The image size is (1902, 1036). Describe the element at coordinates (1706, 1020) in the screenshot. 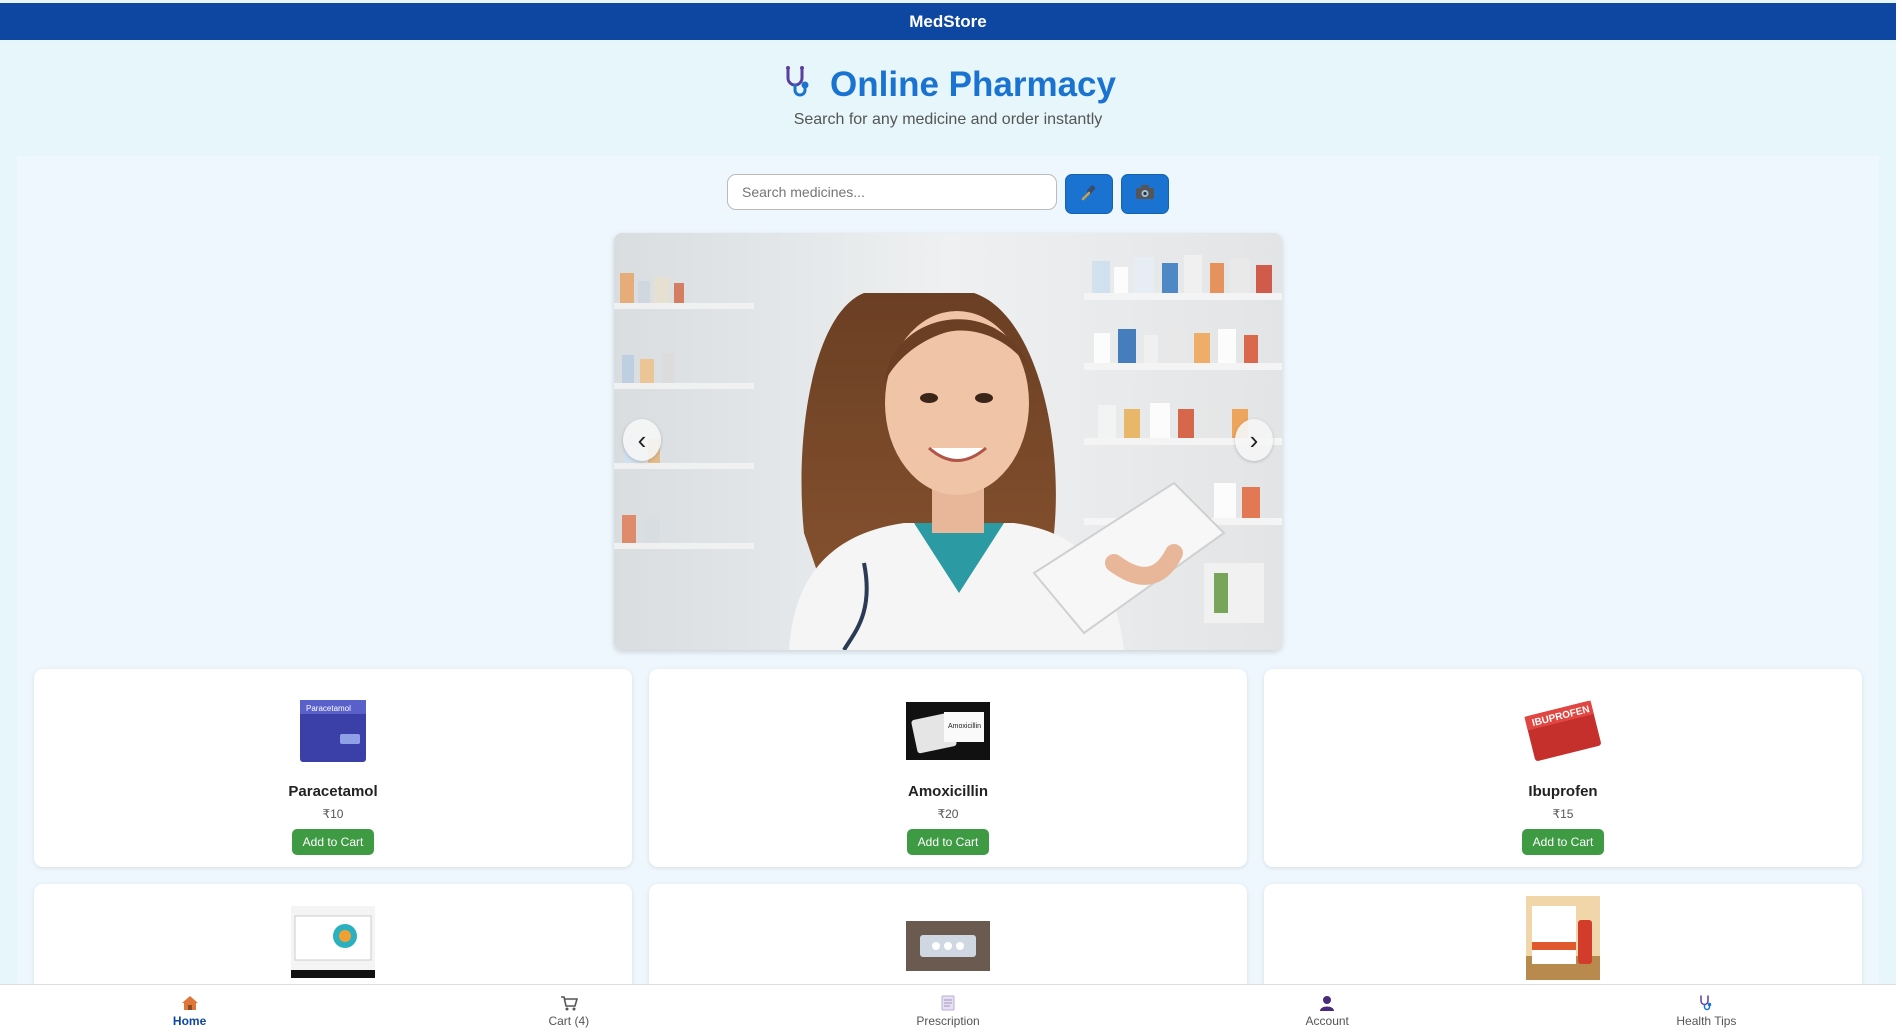

I see `nav-health-tips-label: Health Tips` at that location.